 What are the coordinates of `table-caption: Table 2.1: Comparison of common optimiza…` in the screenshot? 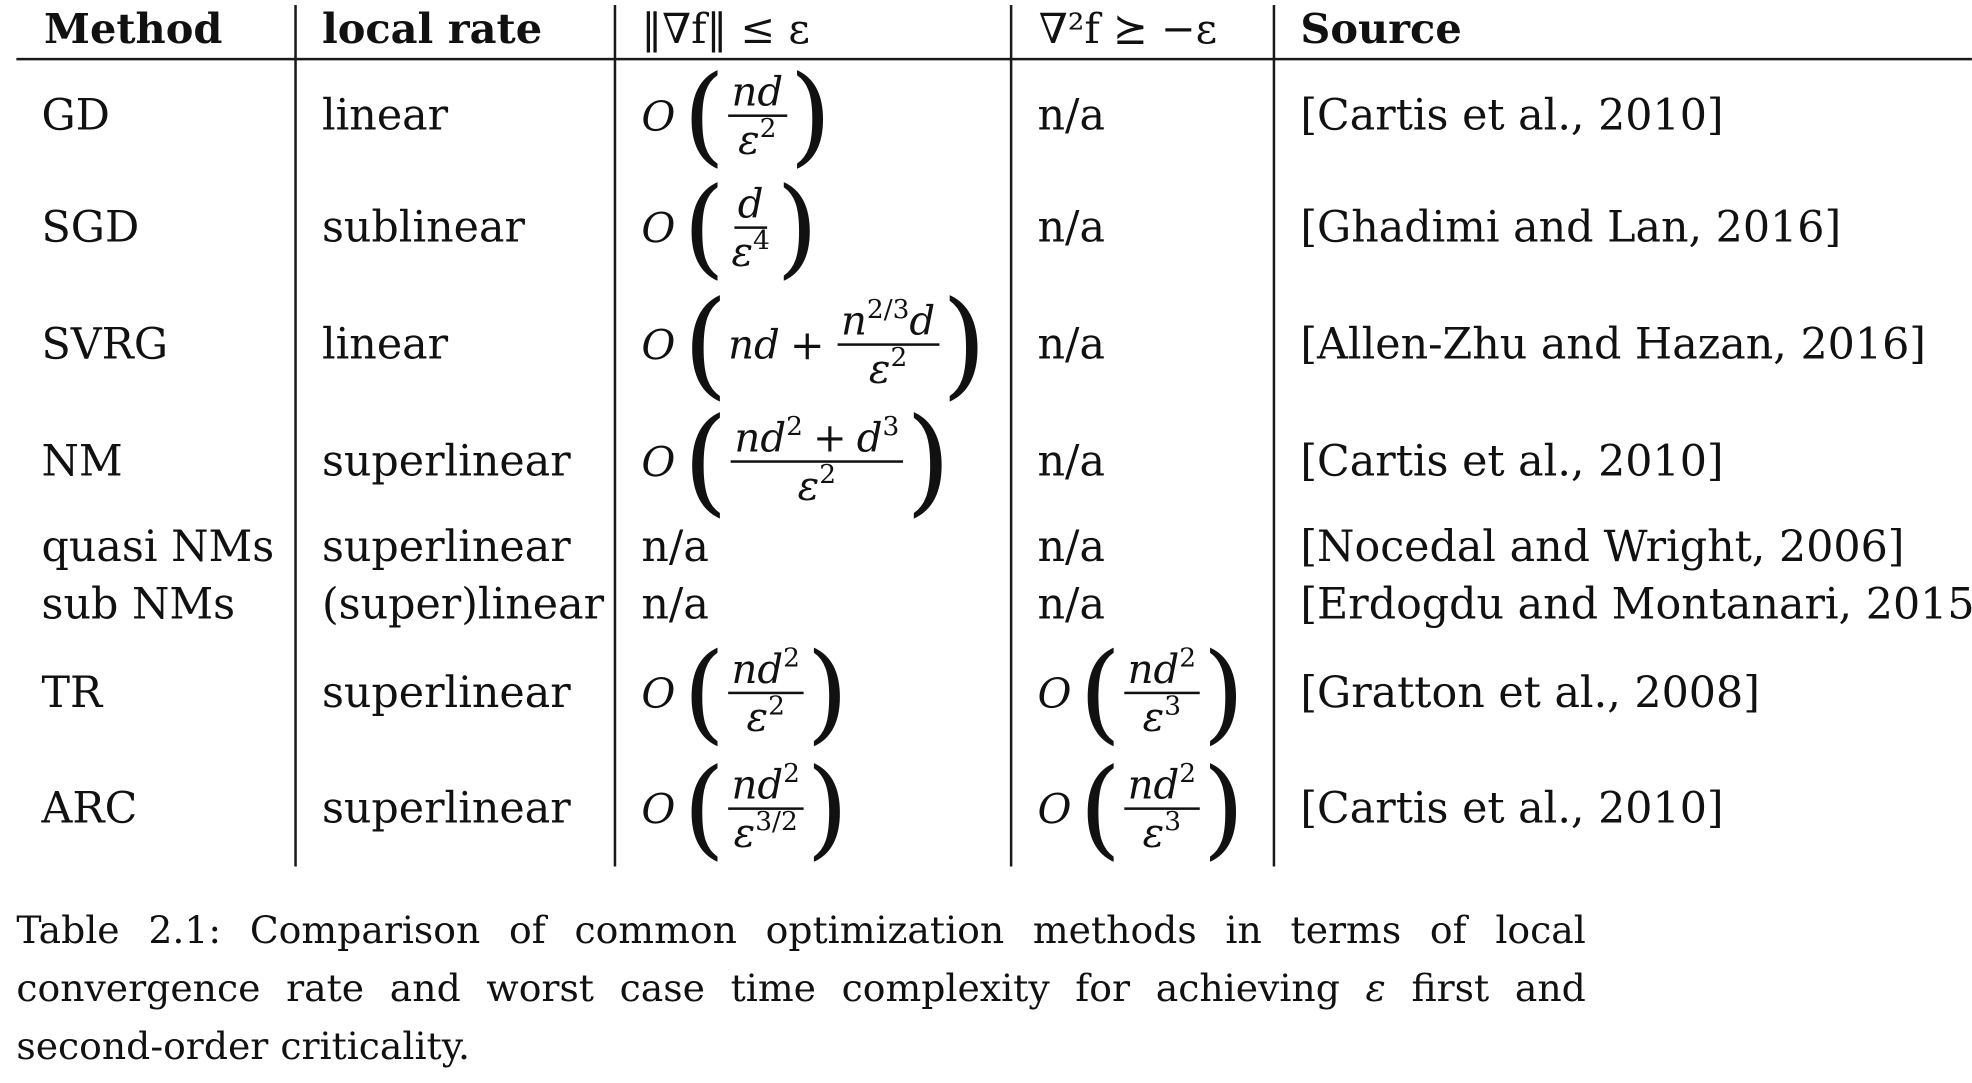 It's located at (800, 990).